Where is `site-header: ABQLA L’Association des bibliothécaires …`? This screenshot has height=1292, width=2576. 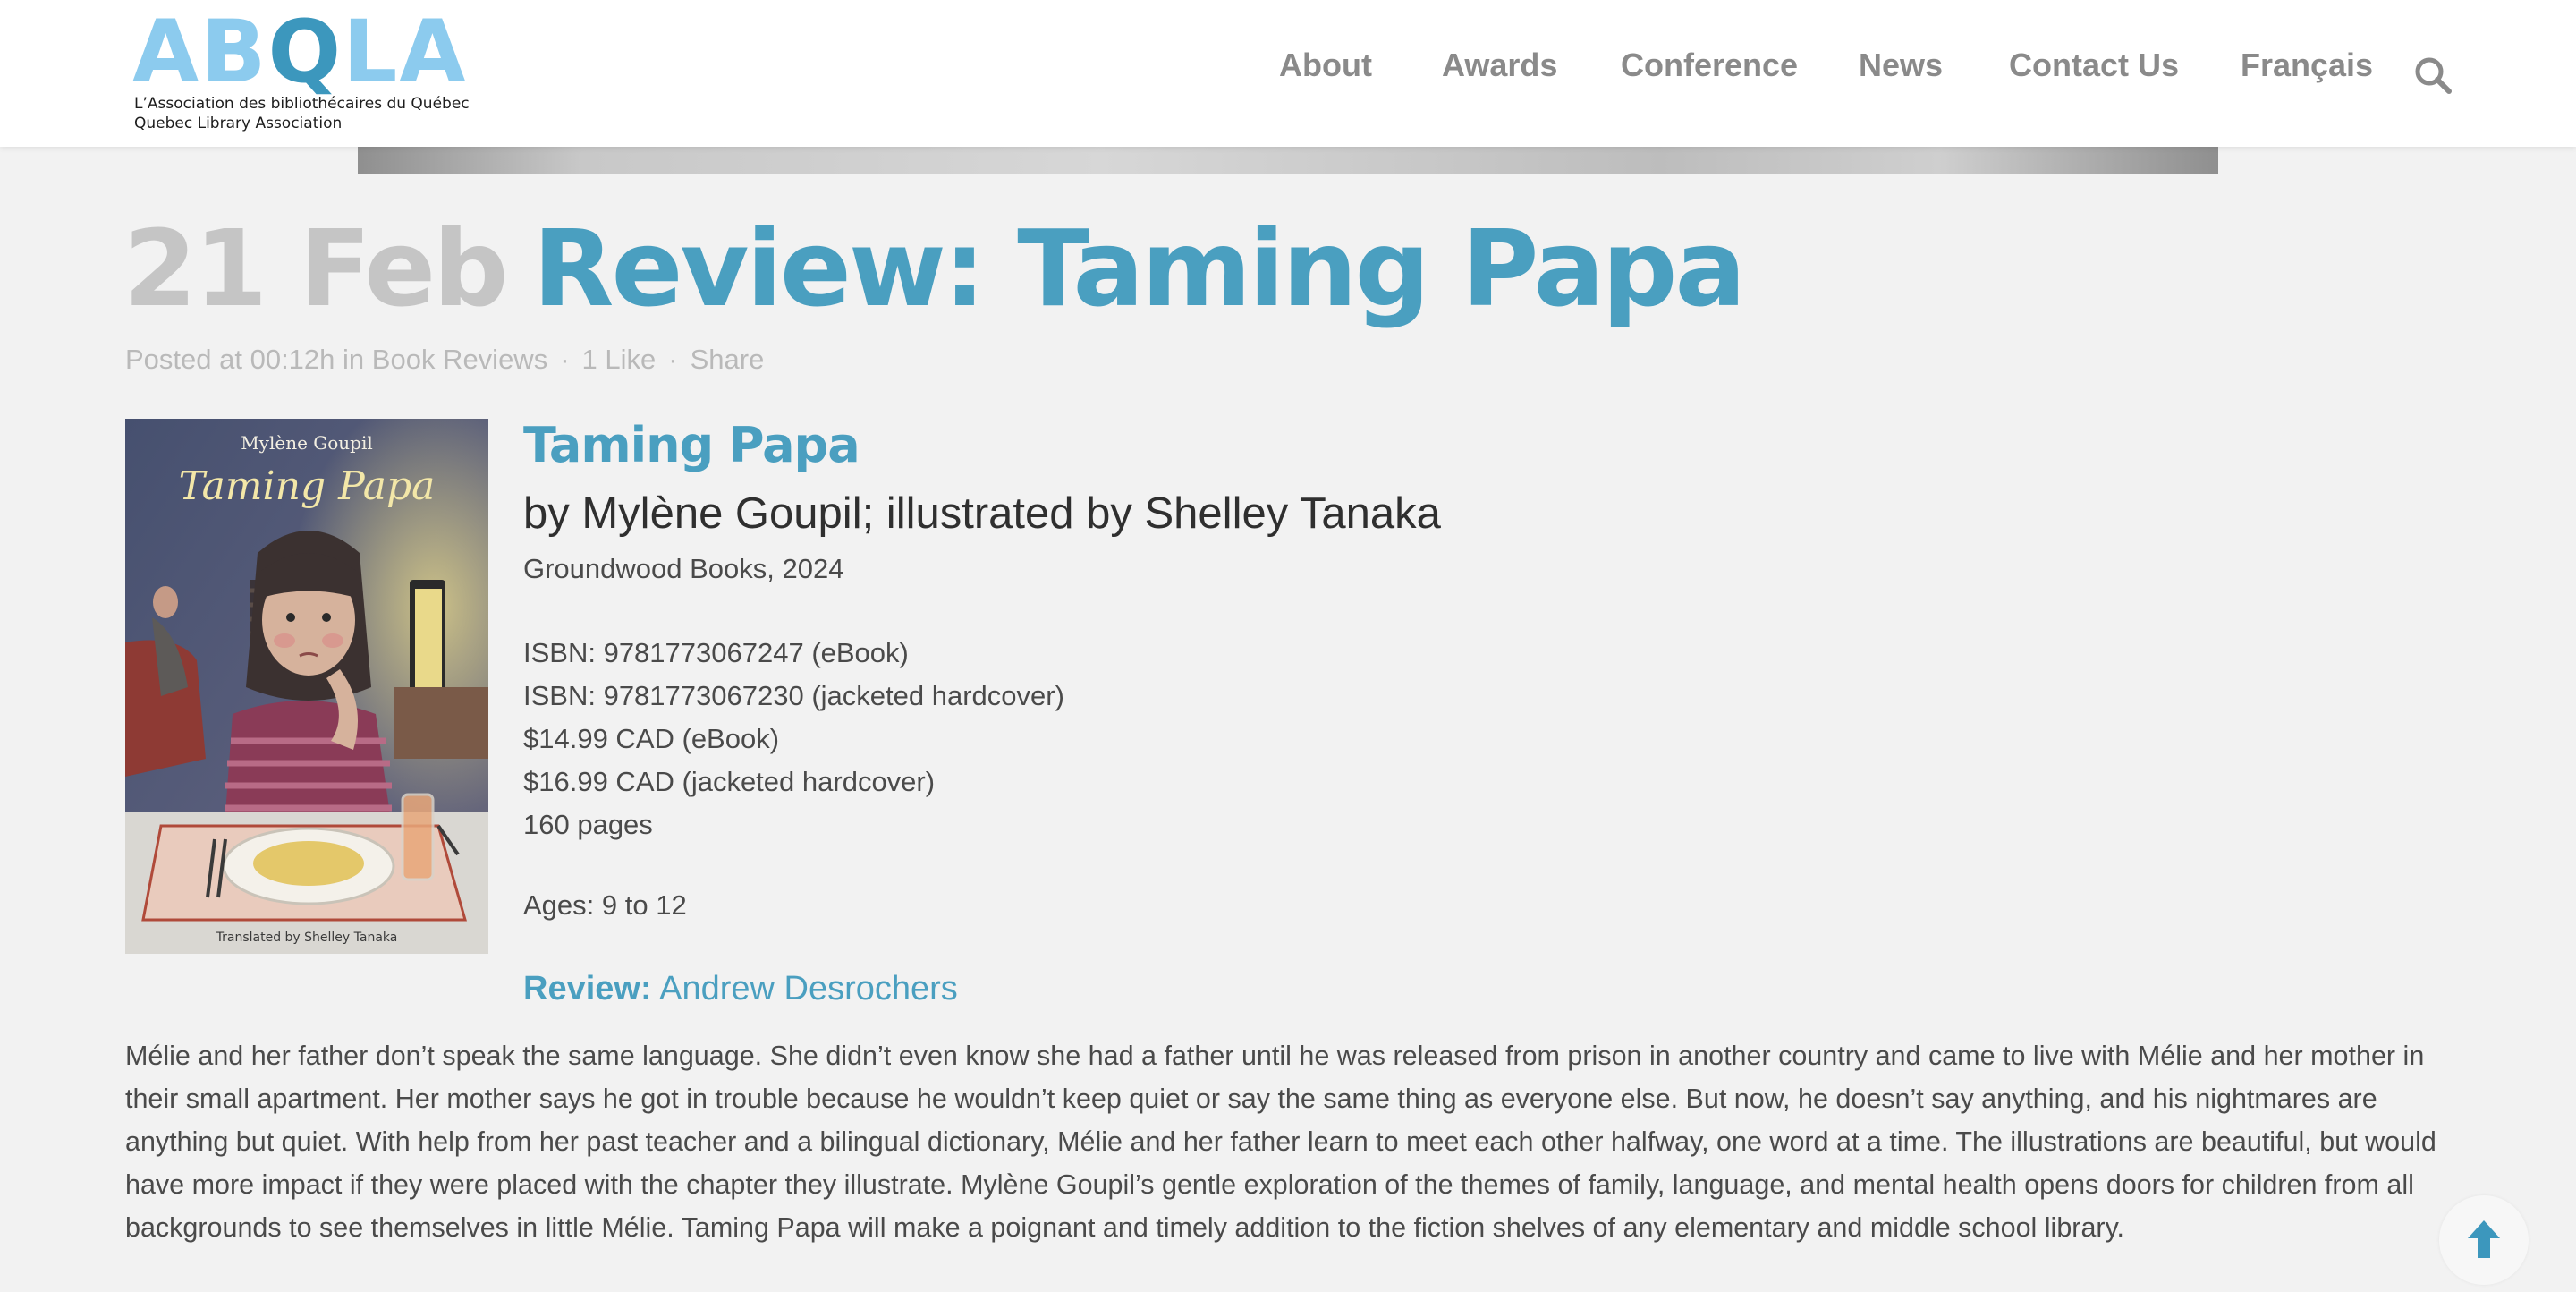
site-header: ABQLA L’Association des bibliothécaires … is located at coordinates (1288, 74).